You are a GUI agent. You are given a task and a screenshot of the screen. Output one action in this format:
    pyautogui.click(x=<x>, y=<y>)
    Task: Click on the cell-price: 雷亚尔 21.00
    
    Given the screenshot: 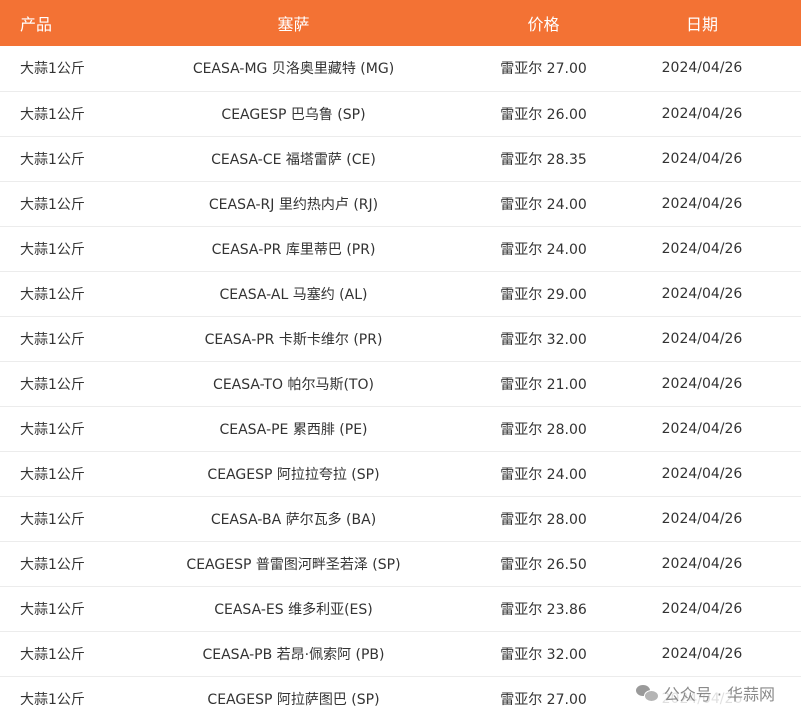 What is the action you would take?
    pyautogui.click(x=543, y=384)
    